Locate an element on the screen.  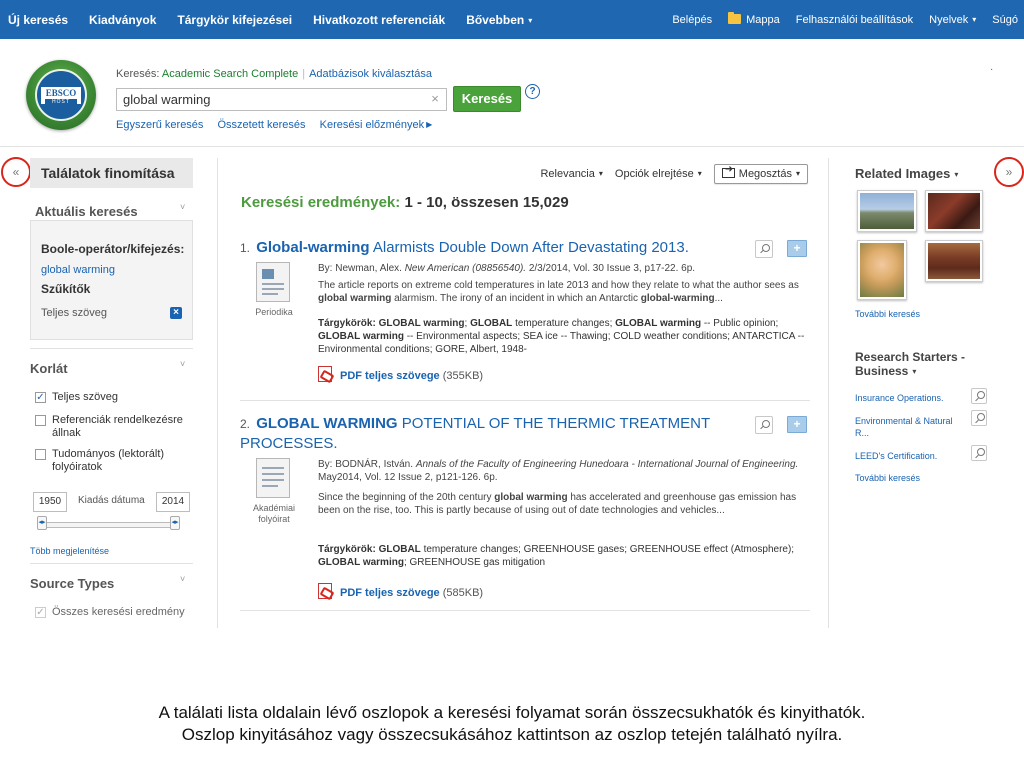
chevron-down-icon: ▾ is located at coordinates (530, 20).